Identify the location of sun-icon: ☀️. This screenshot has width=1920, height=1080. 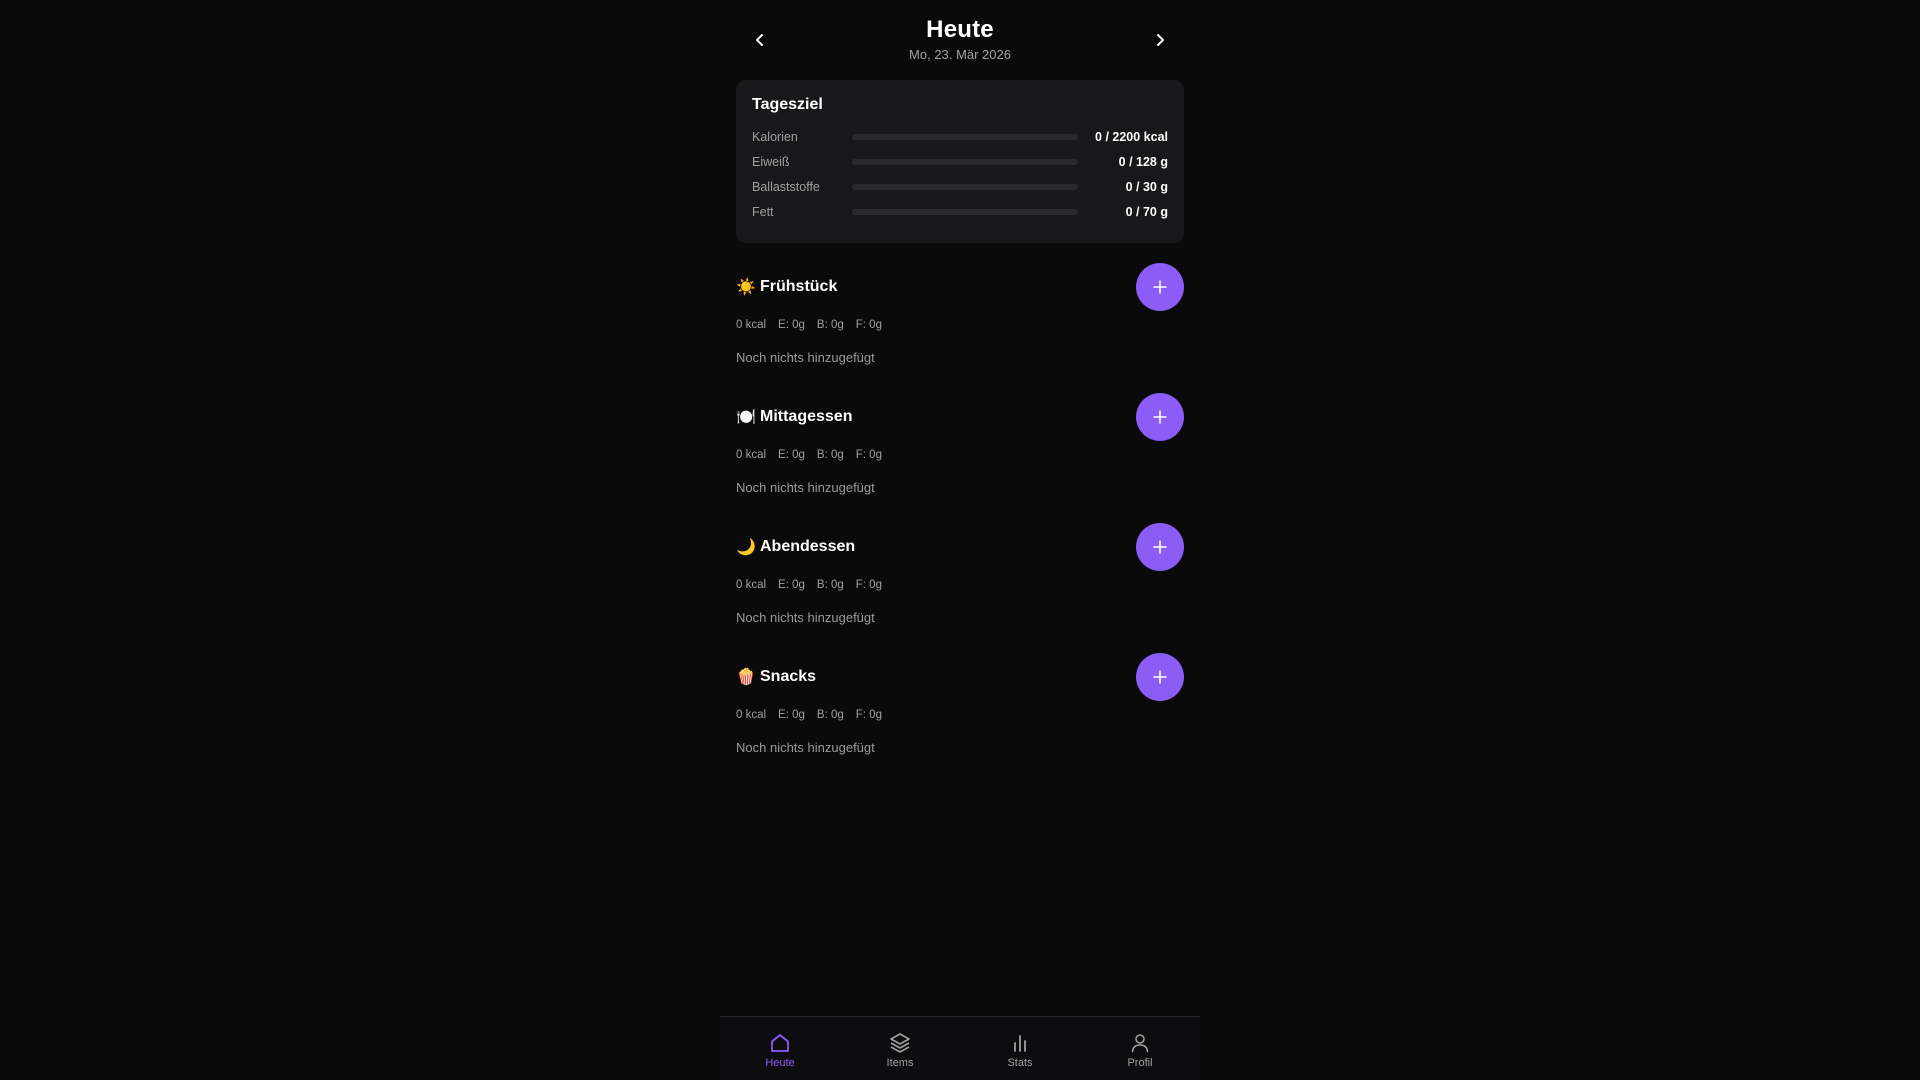
(746, 287).